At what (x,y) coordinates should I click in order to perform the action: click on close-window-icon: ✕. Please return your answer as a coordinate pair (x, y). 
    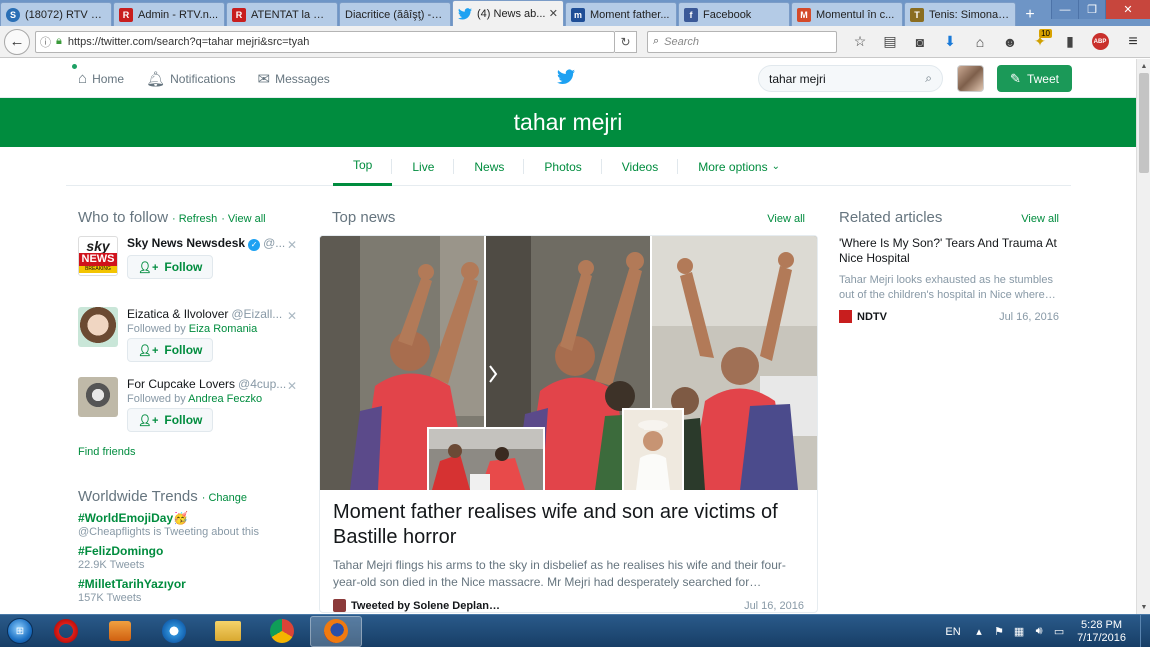
    Looking at the image, I should click on (1127, 9).